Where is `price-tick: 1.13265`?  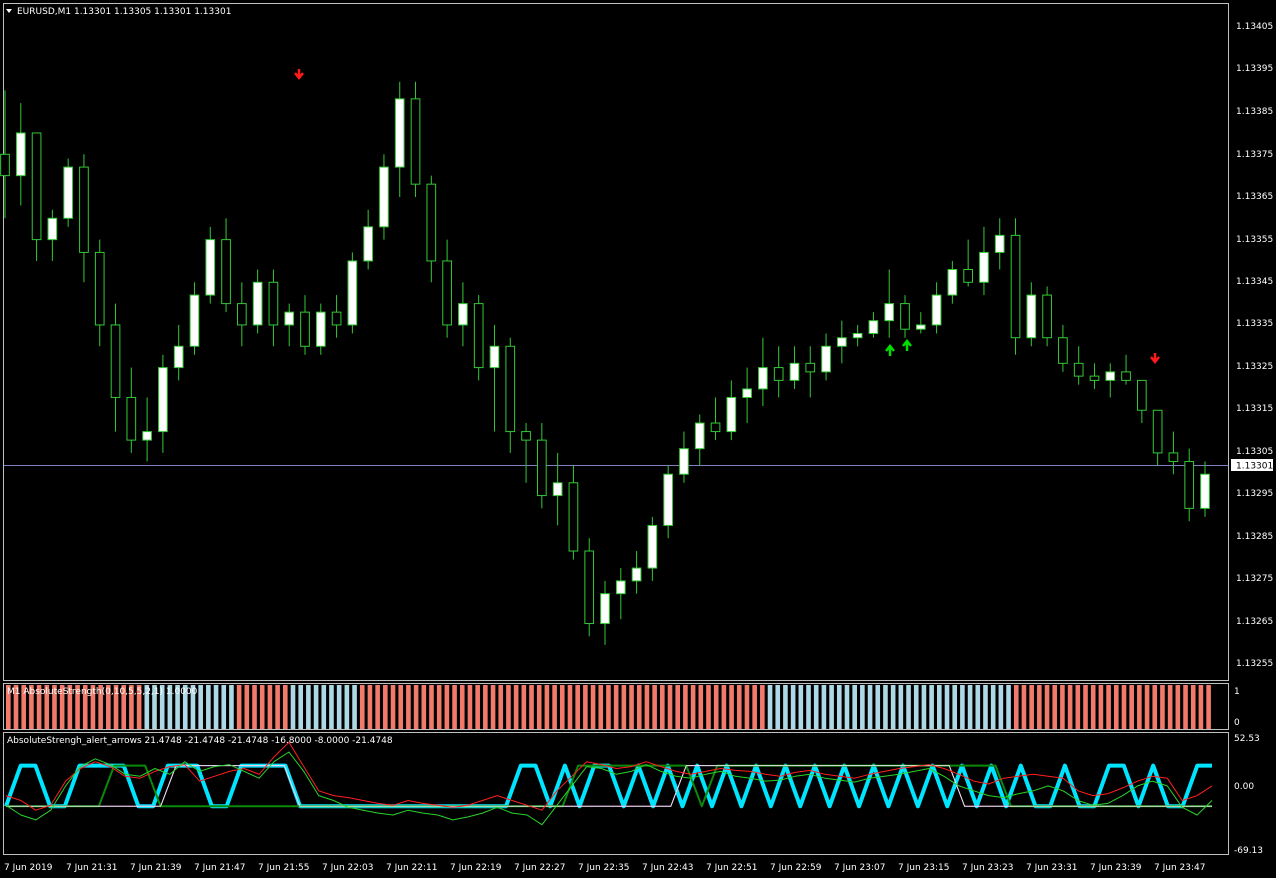
price-tick: 1.13265 is located at coordinates (1254, 622).